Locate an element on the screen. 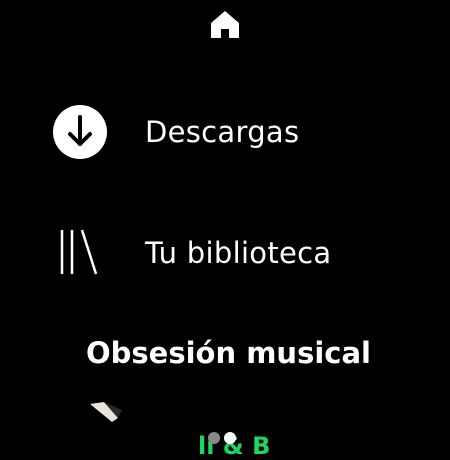 This screenshot has width=450, height=460. home-icon is located at coordinates (225, 24).